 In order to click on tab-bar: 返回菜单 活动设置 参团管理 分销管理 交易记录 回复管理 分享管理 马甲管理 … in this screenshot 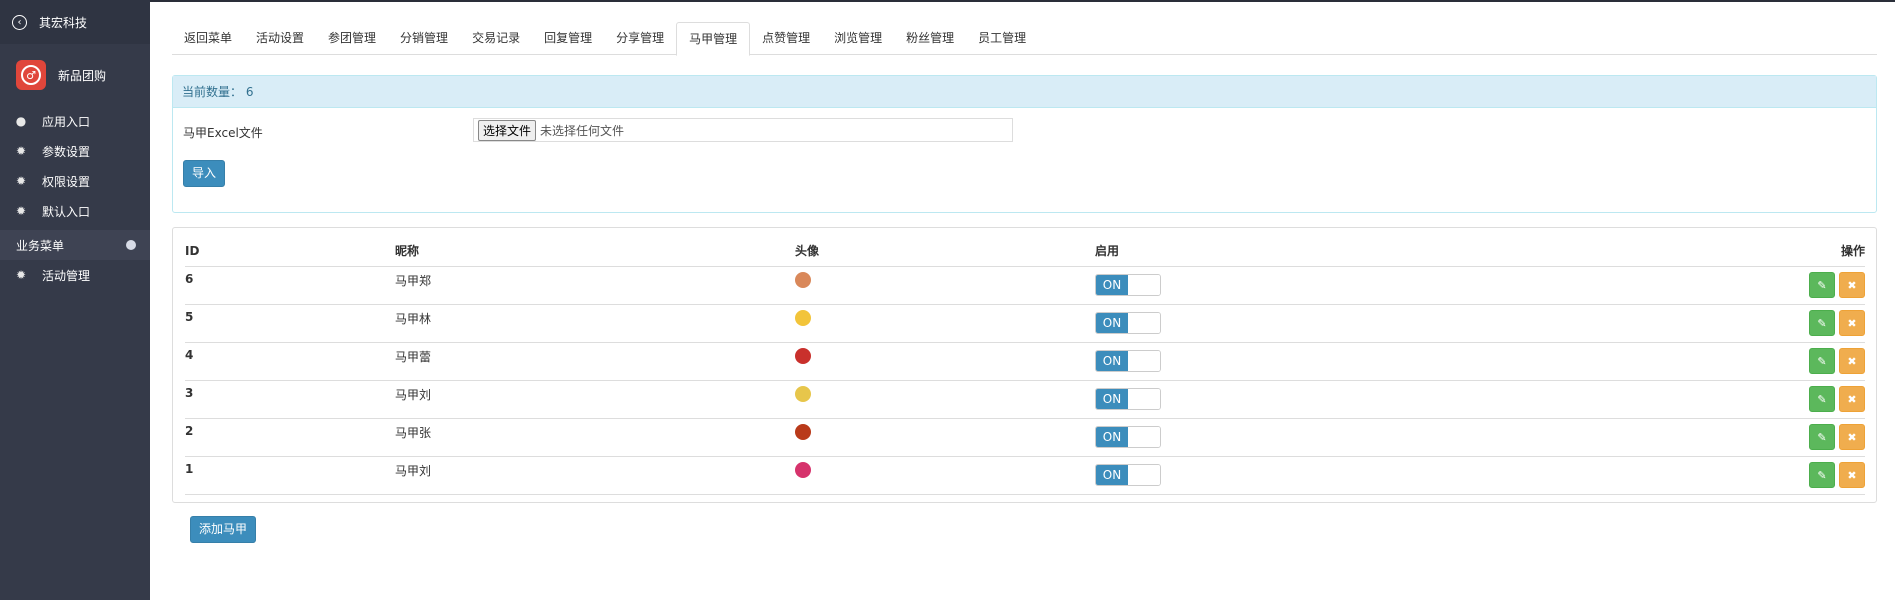, I will do `click(1024, 39)`.